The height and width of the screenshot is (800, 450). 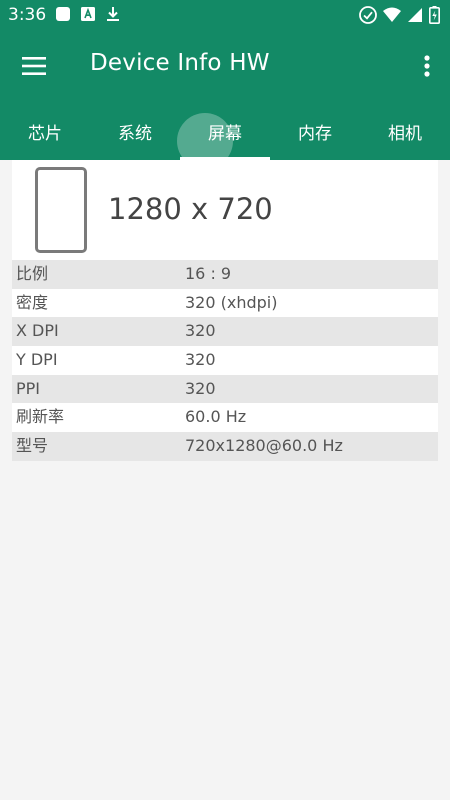 What do you see at coordinates (135, 133) in the screenshot?
I see `tab-label: 系统` at bounding box center [135, 133].